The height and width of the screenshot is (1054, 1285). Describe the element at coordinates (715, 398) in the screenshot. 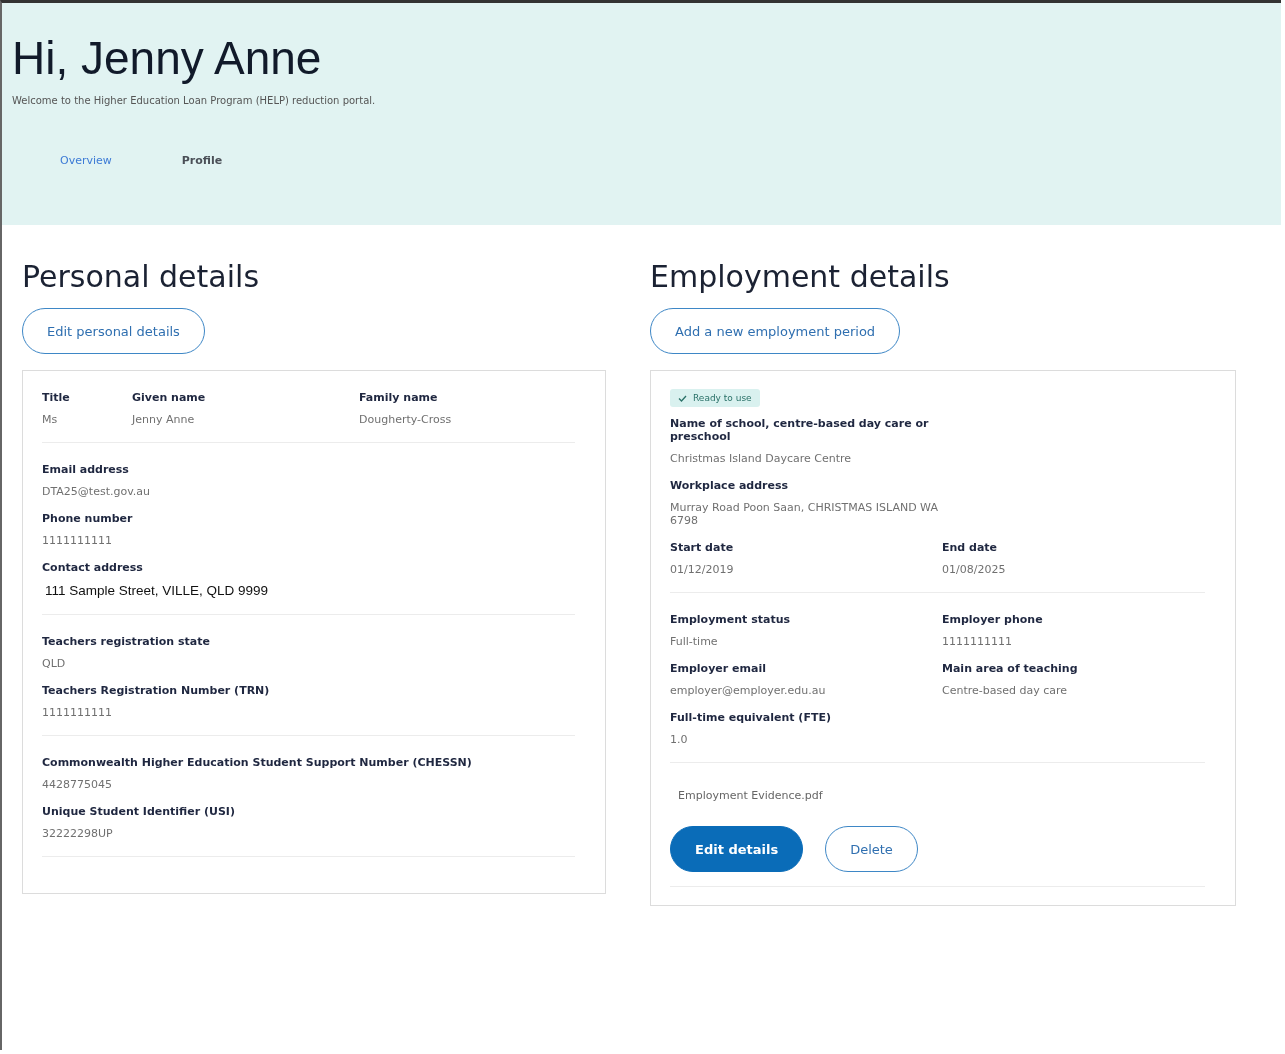

I see `status-badge: Ready to use` at that location.